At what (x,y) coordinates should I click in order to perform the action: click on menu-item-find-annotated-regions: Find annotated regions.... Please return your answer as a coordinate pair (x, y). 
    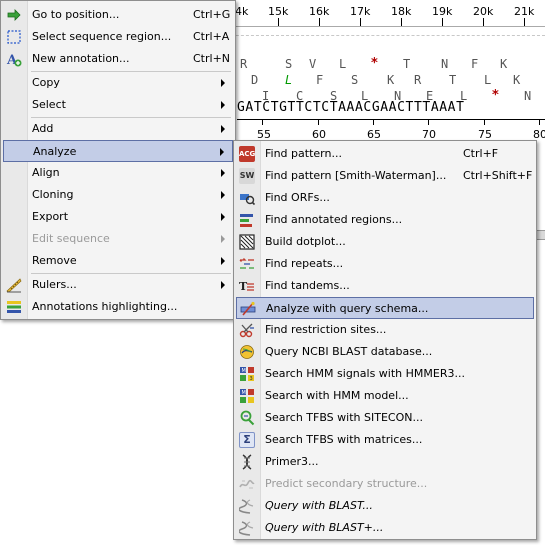
    Looking at the image, I should click on (385, 220).